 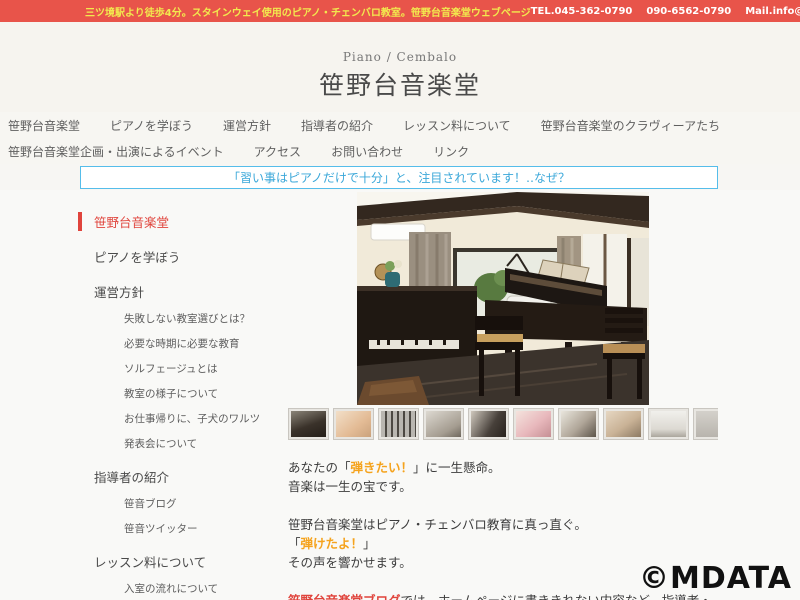 What do you see at coordinates (247, 125) in the screenshot?
I see `nav-item: 運営方針` at bounding box center [247, 125].